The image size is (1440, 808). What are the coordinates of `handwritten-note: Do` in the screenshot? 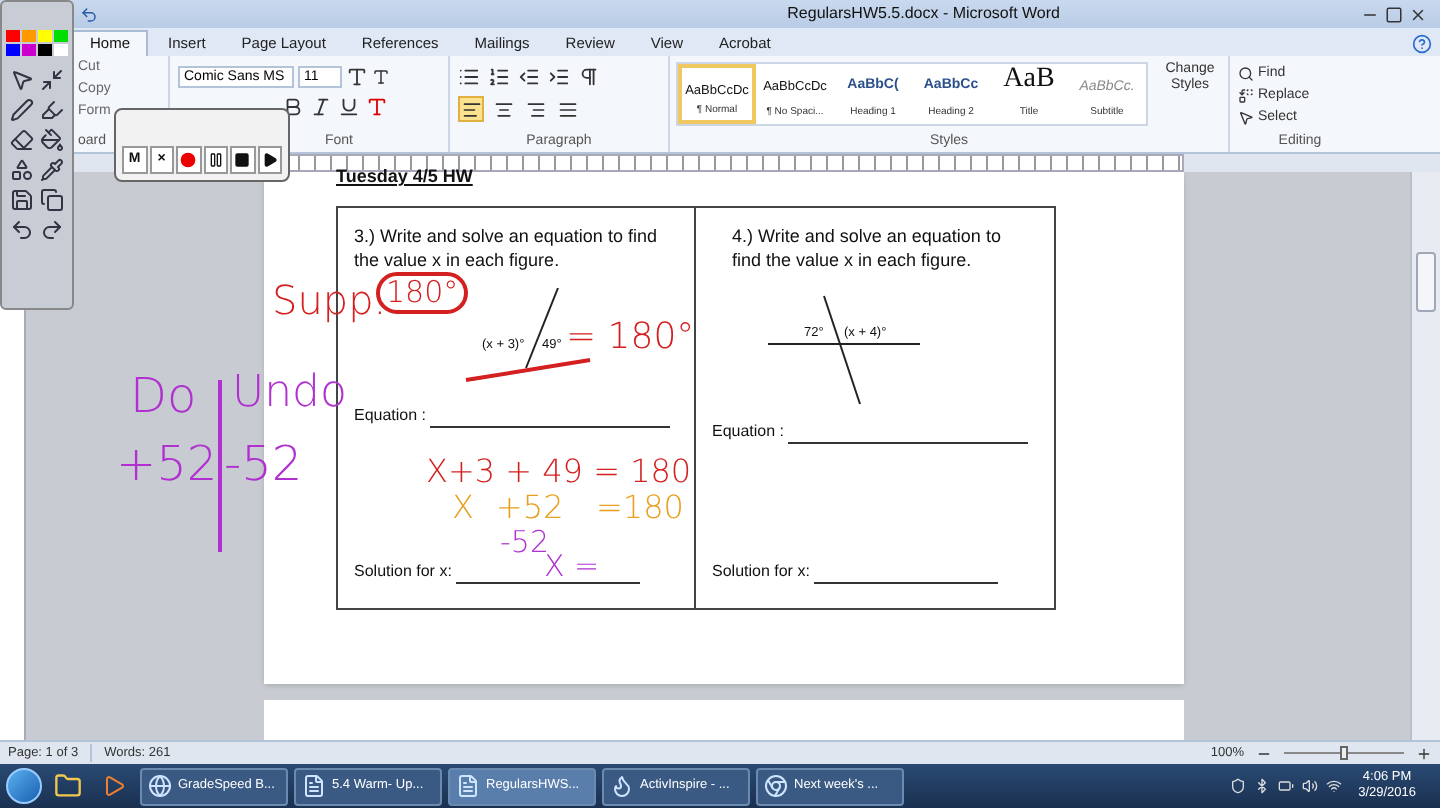 It's located at (163, 396).